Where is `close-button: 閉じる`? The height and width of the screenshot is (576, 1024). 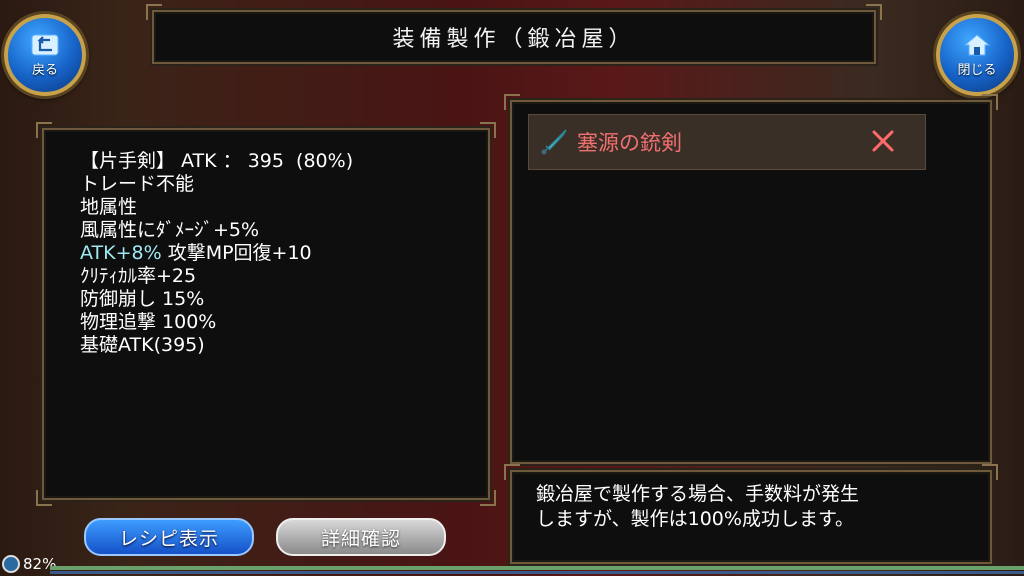 close-button: 閉じる is located at coordinates (977, 55).